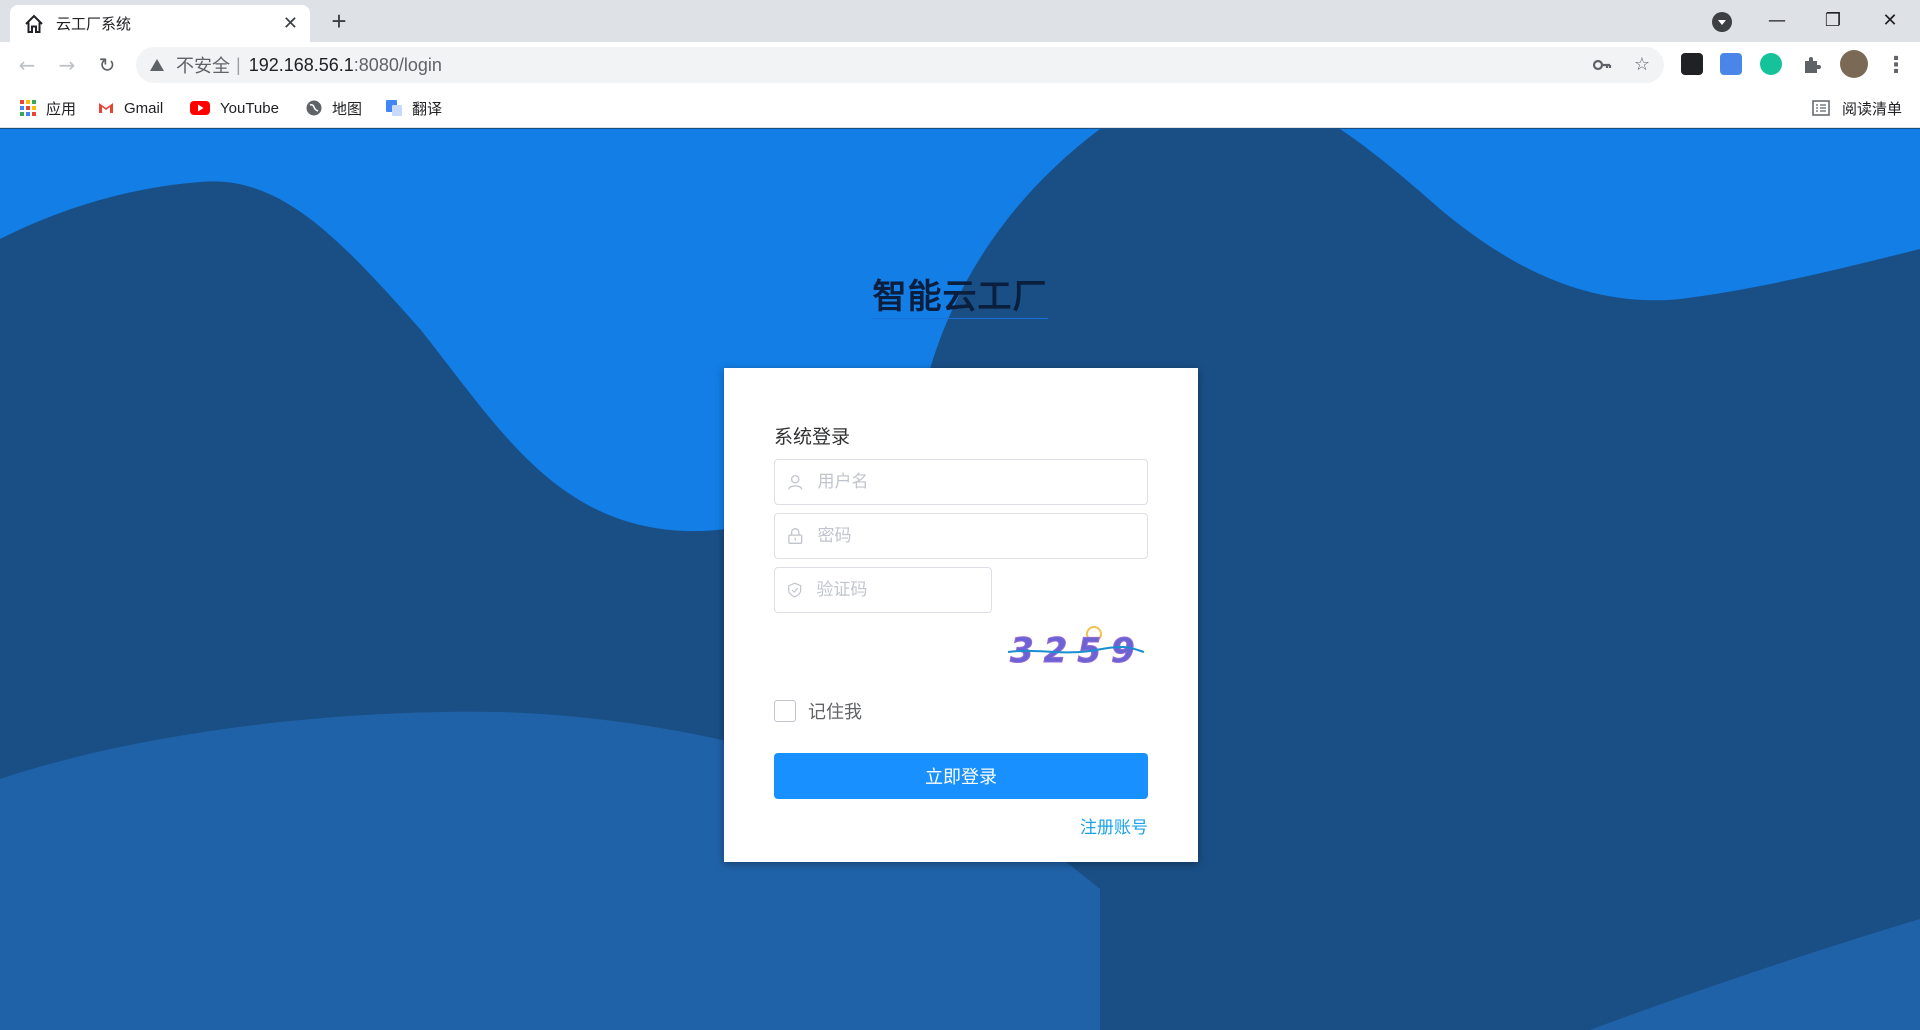 The height and width of the screenshot is (1030, 1920). What do you see at coordinates (249, 108) in the screenshot?
I see `bookmark-label: YouTube` at bounding box center [249, 108].